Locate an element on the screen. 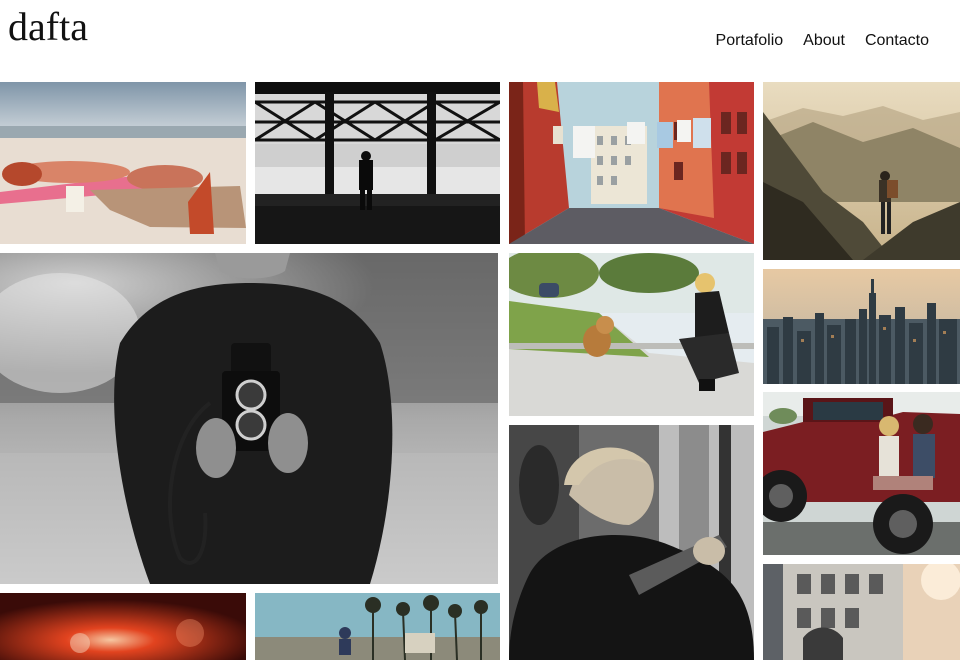 Image resolution: width=960 pixels, height=660 pixels. site-logo: dafta is located at coordinates (48, 27).